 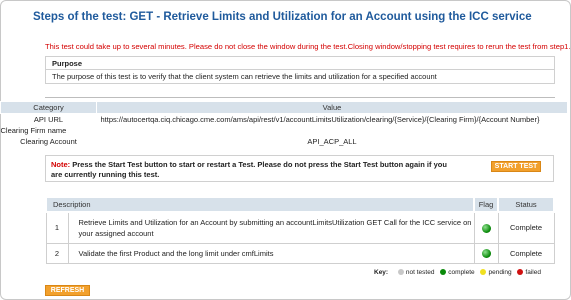 What do you see at coordinates (381, 272) in the screenshot?
I see `key-label: Key:` at bounding box center [381, 272].